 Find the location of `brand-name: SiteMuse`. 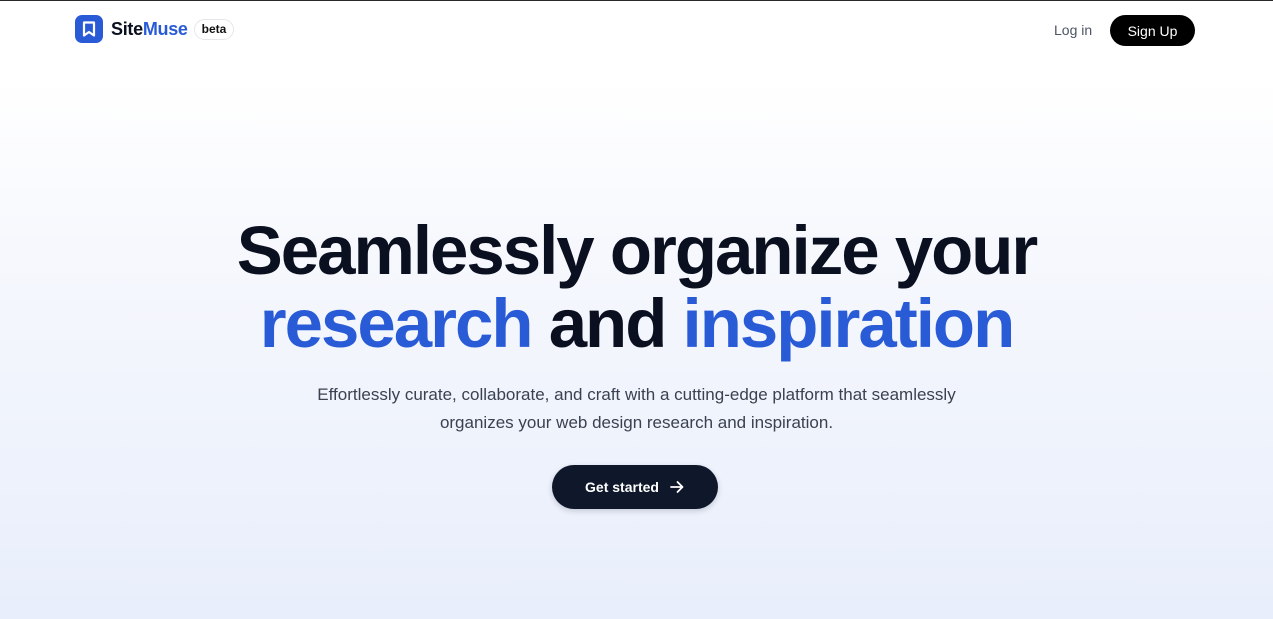

brand-name: SiteMuse is located at coordinates (149, 29).